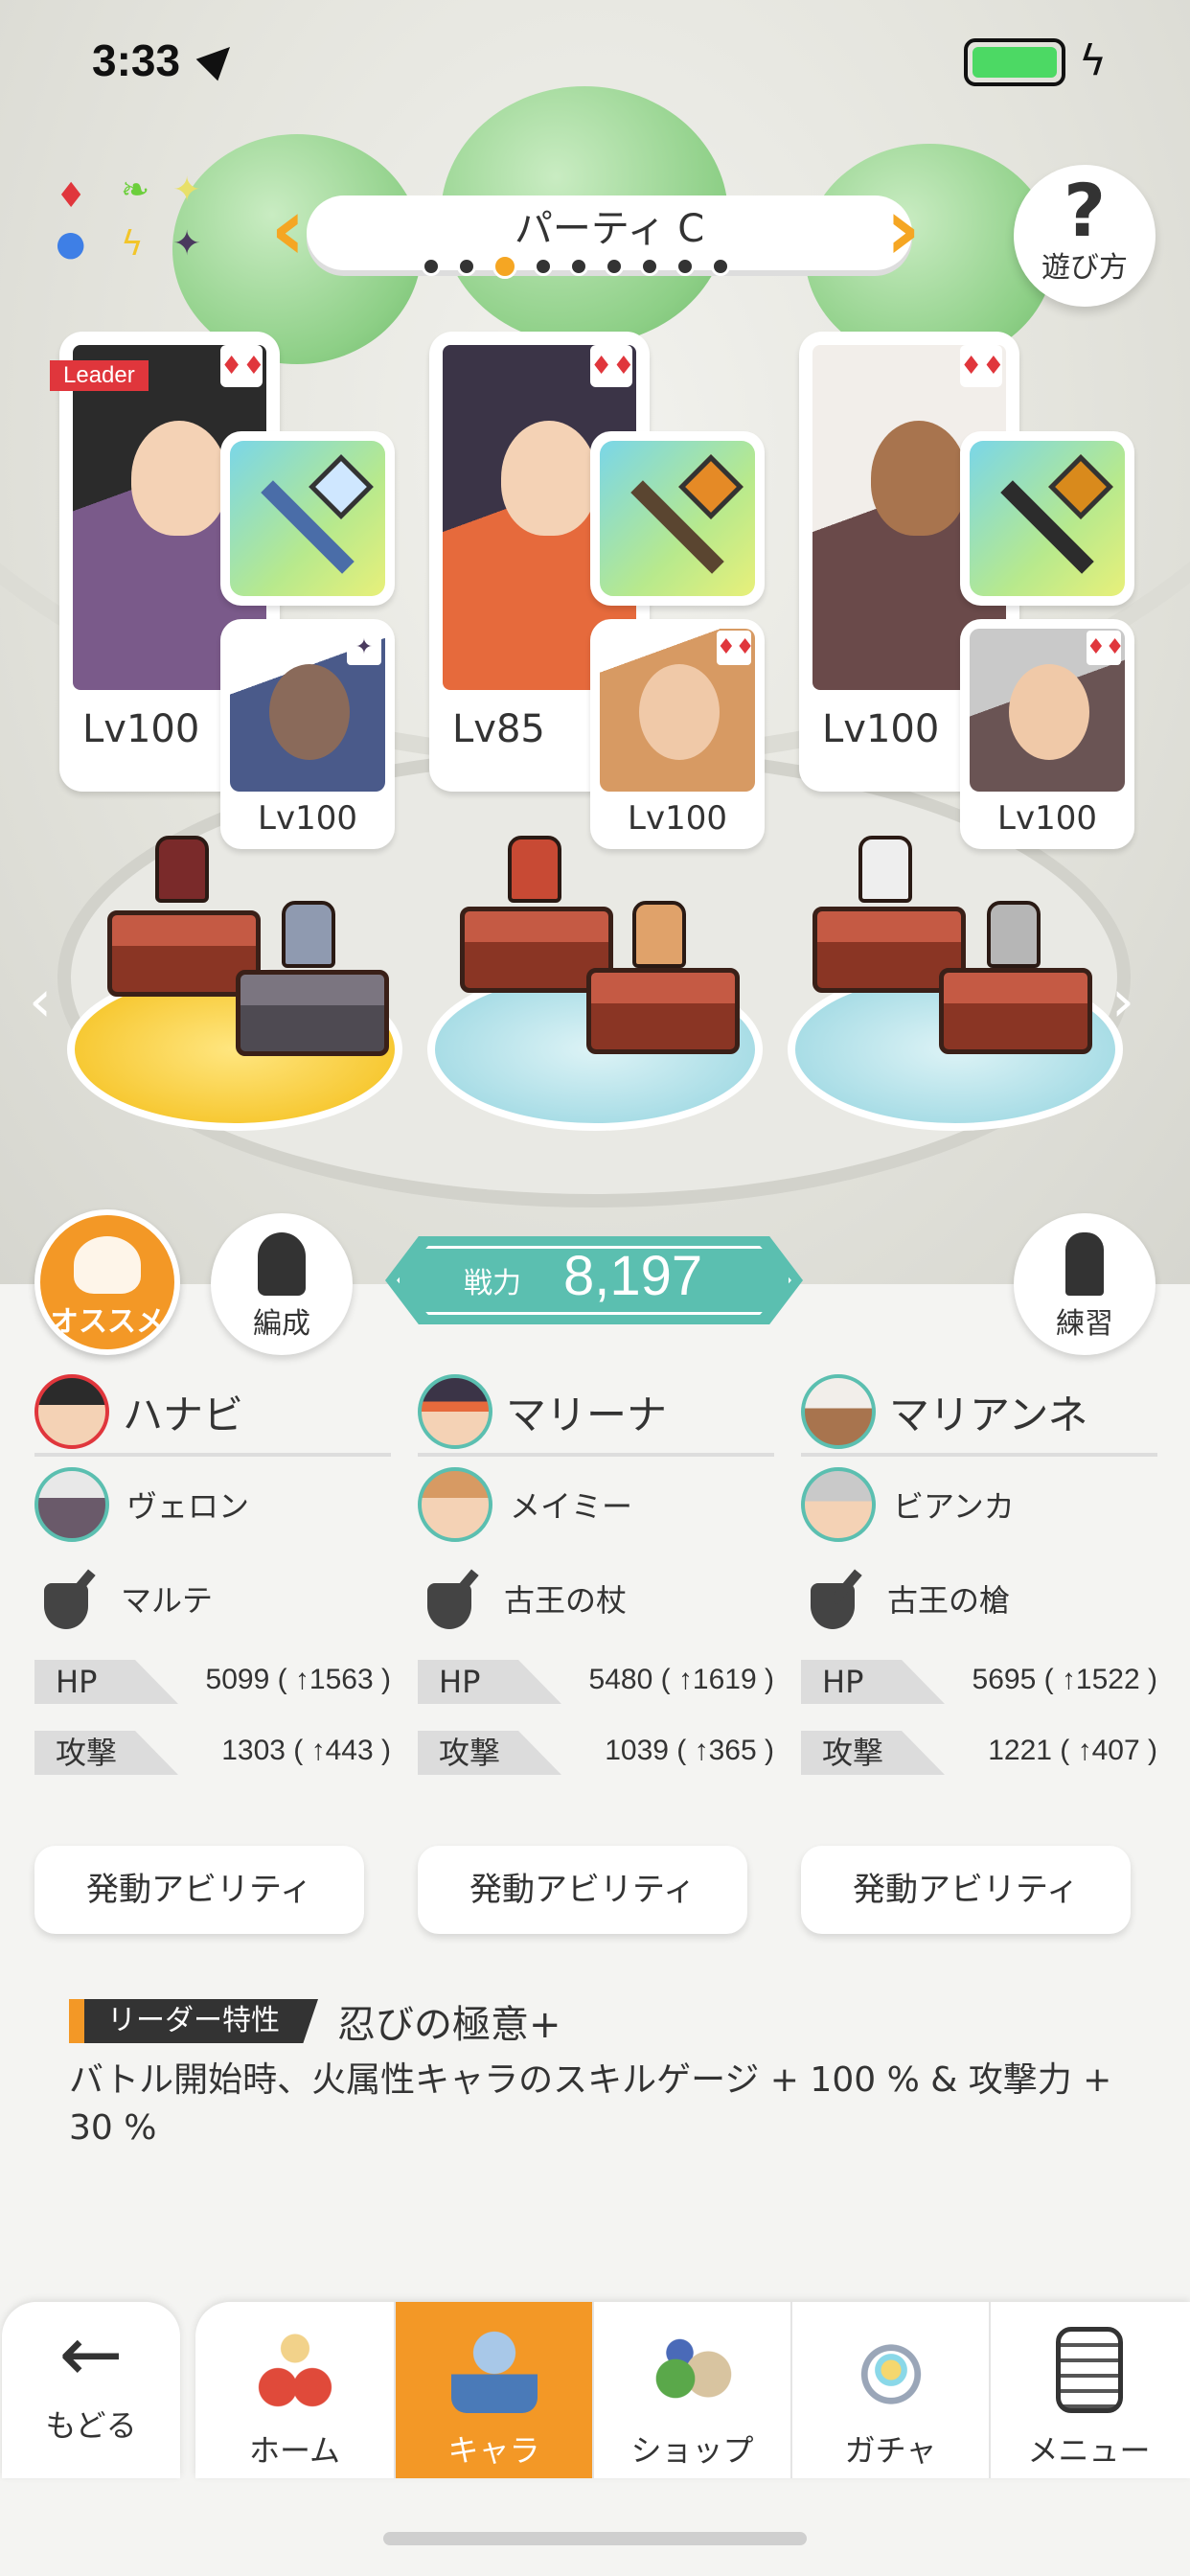  Describe the element at coordinates (566, 1600) in the screenshot. I see `weapon-name: 古王の杖` at that location.